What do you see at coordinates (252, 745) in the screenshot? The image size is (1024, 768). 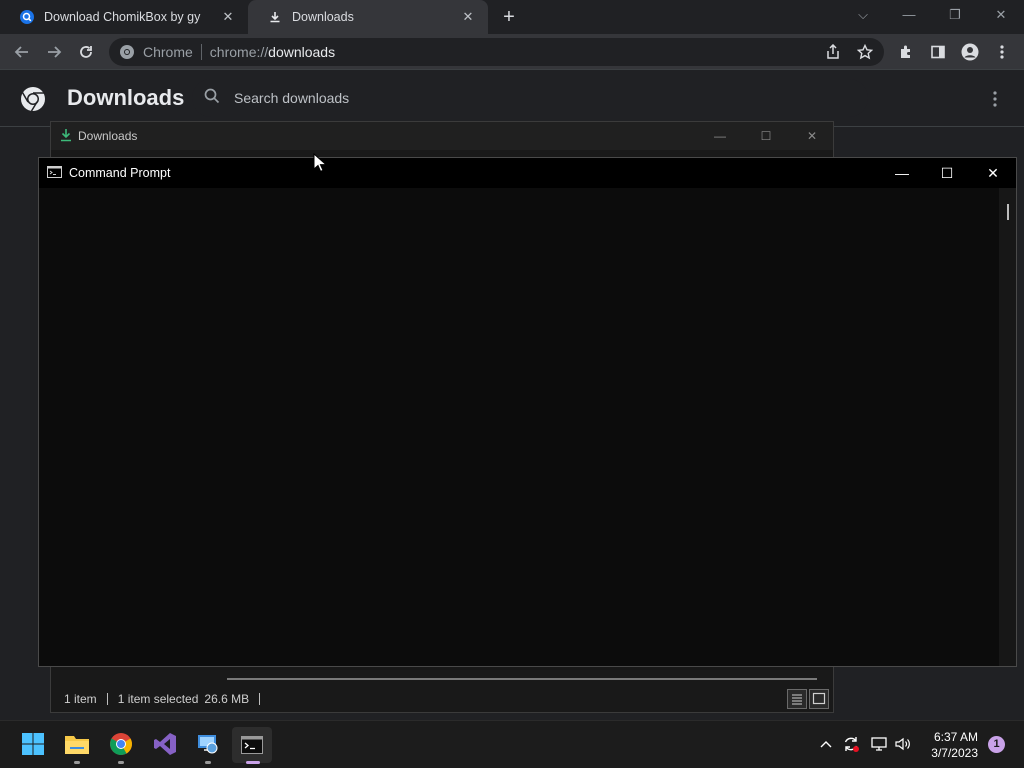 I see `terminal-icon` at bounding box center [252, 745].